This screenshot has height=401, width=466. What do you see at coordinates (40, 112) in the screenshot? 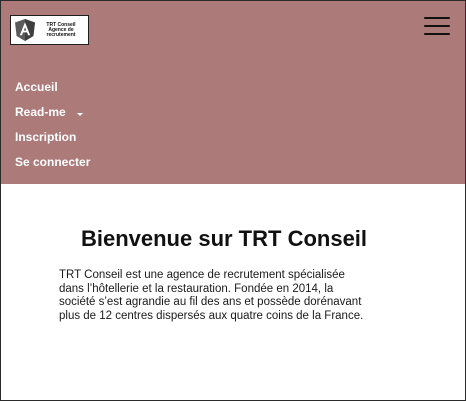
I see `nav-link-read-me: Read-me` at bounding box center [40, 112].